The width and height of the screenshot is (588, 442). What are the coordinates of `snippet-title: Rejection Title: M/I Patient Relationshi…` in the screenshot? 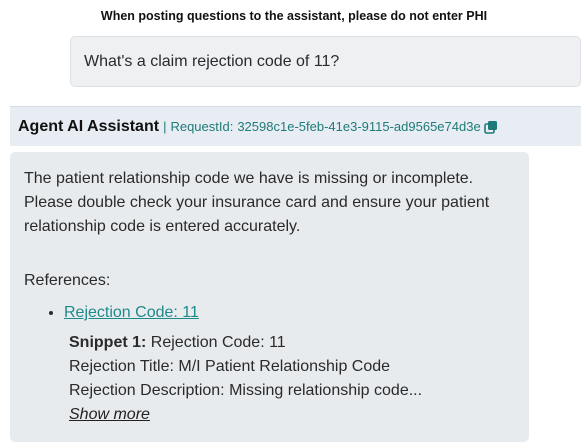 It's located at (230, 366).